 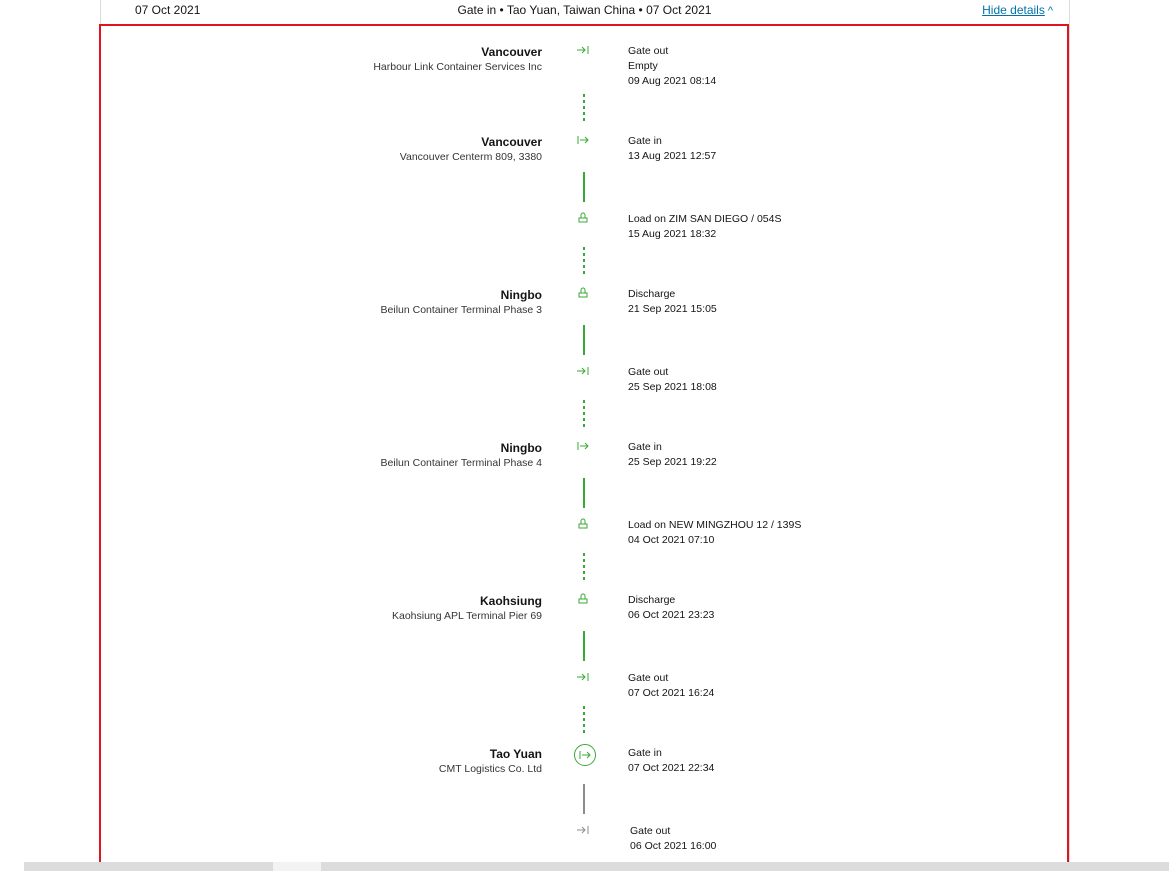 What do you see at coordinates (672, 387) in the screenshot?
I see `event-time: 25 Sep 2021 18:08` at bounding box center [672, 387].